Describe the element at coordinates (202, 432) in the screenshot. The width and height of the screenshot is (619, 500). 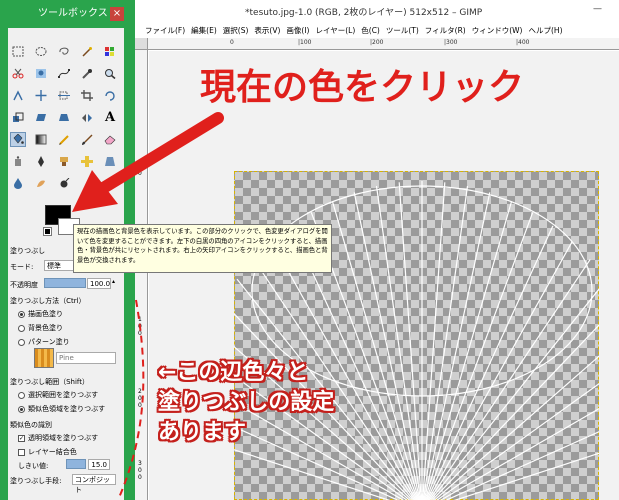
I see `annotation-note-line3: あります` at that location.